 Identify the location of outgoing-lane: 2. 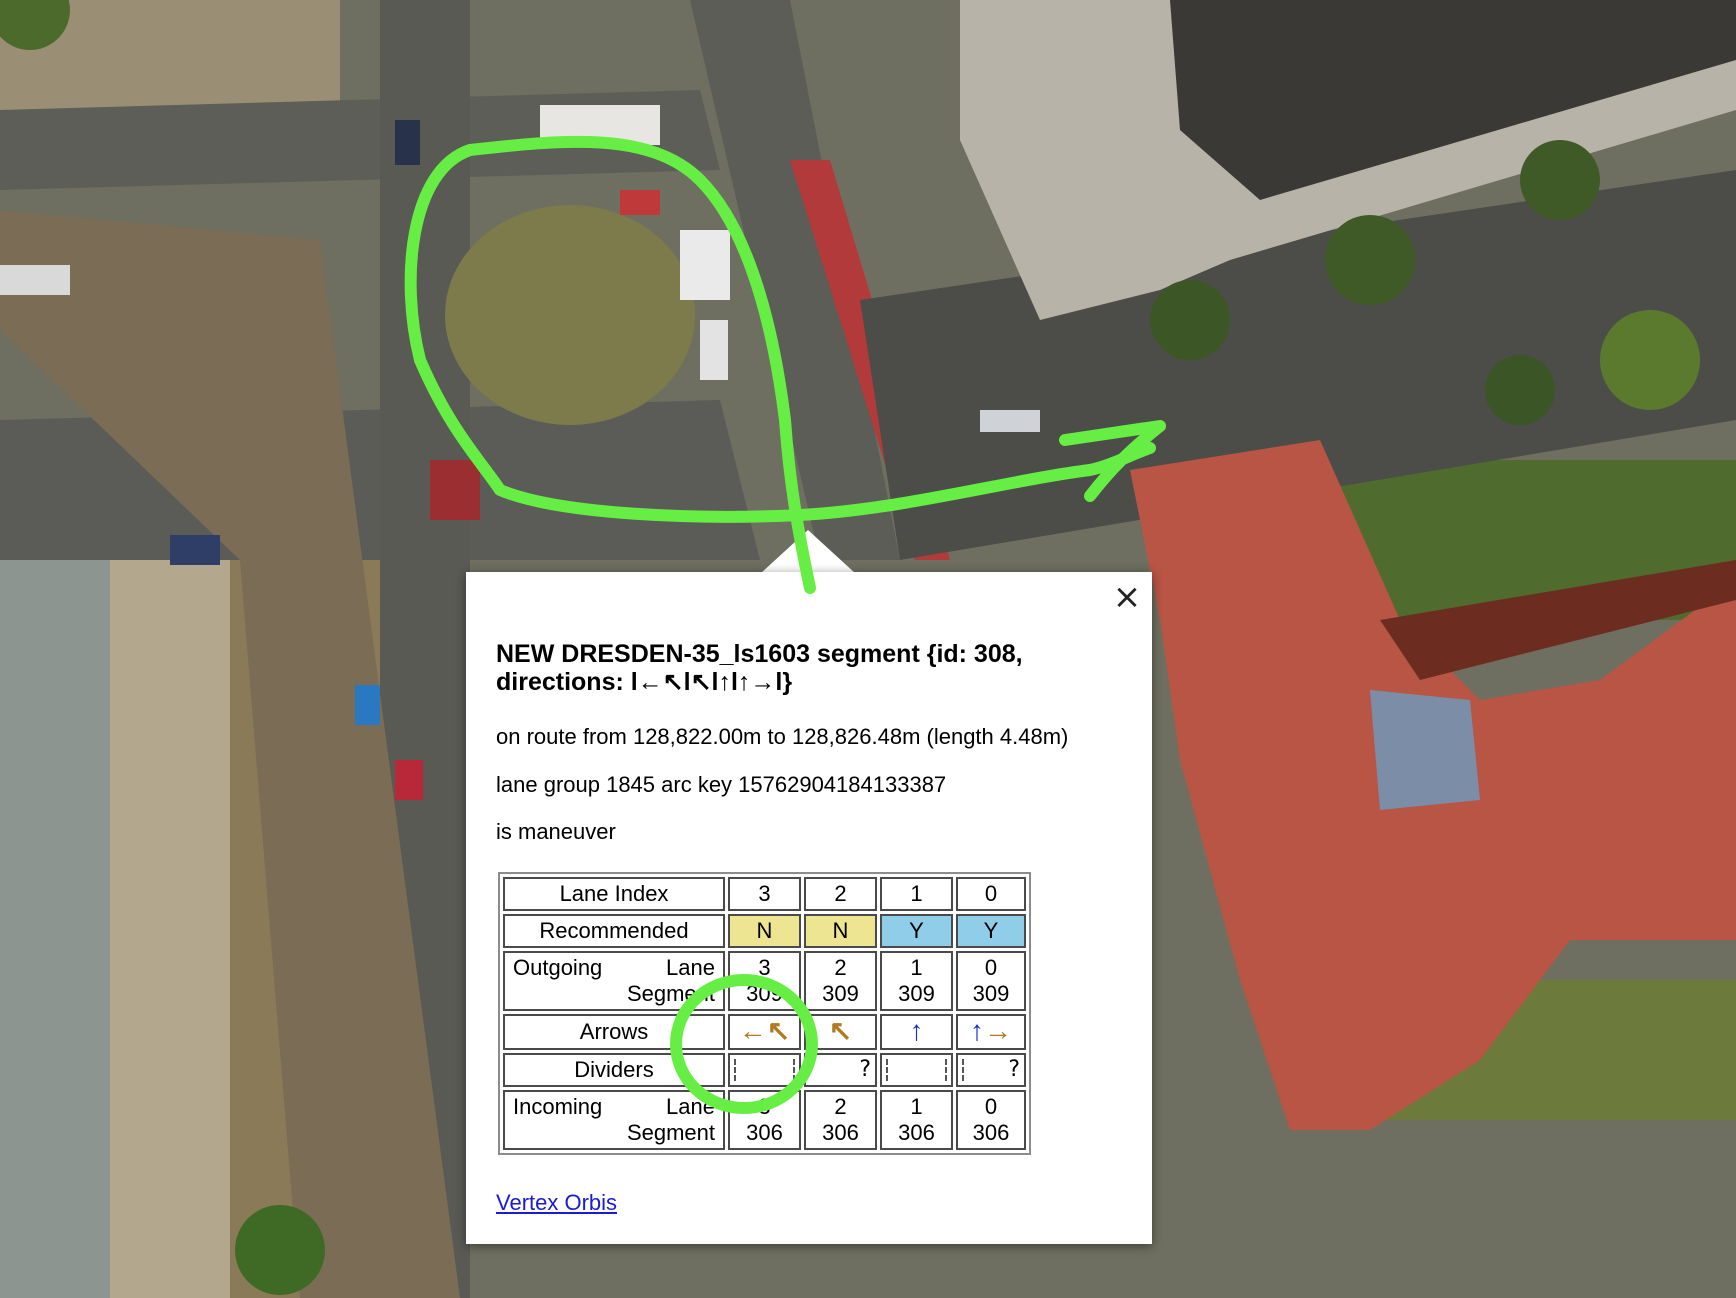
(840, 967).